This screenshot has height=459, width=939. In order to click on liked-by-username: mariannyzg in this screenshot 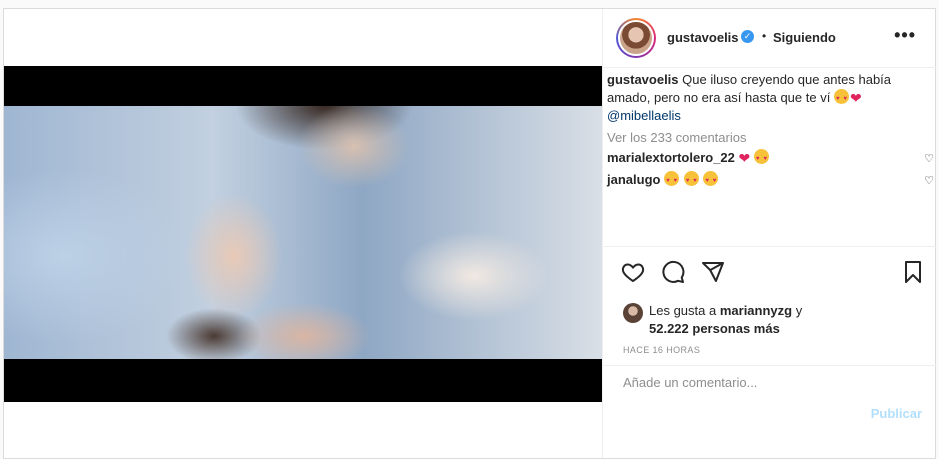, I will do `click(756, 310)`.